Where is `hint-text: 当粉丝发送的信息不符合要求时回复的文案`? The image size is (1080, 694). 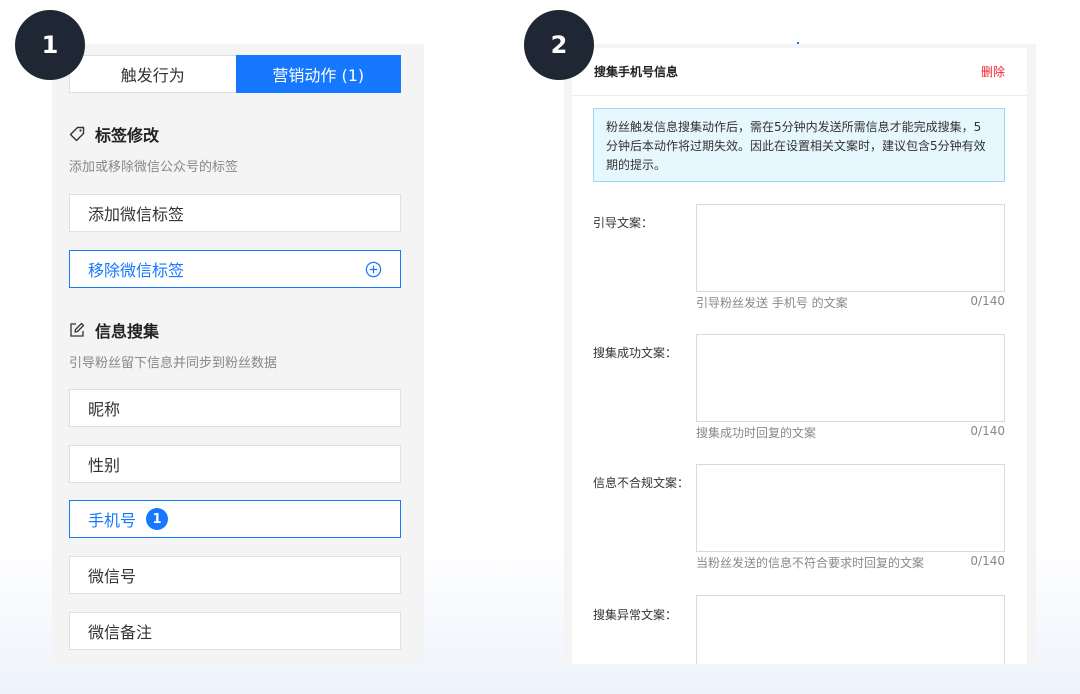
hint-text: 当粉丝发送的信息不符合要求时回复的文案 is located at coordinates (810, 563).